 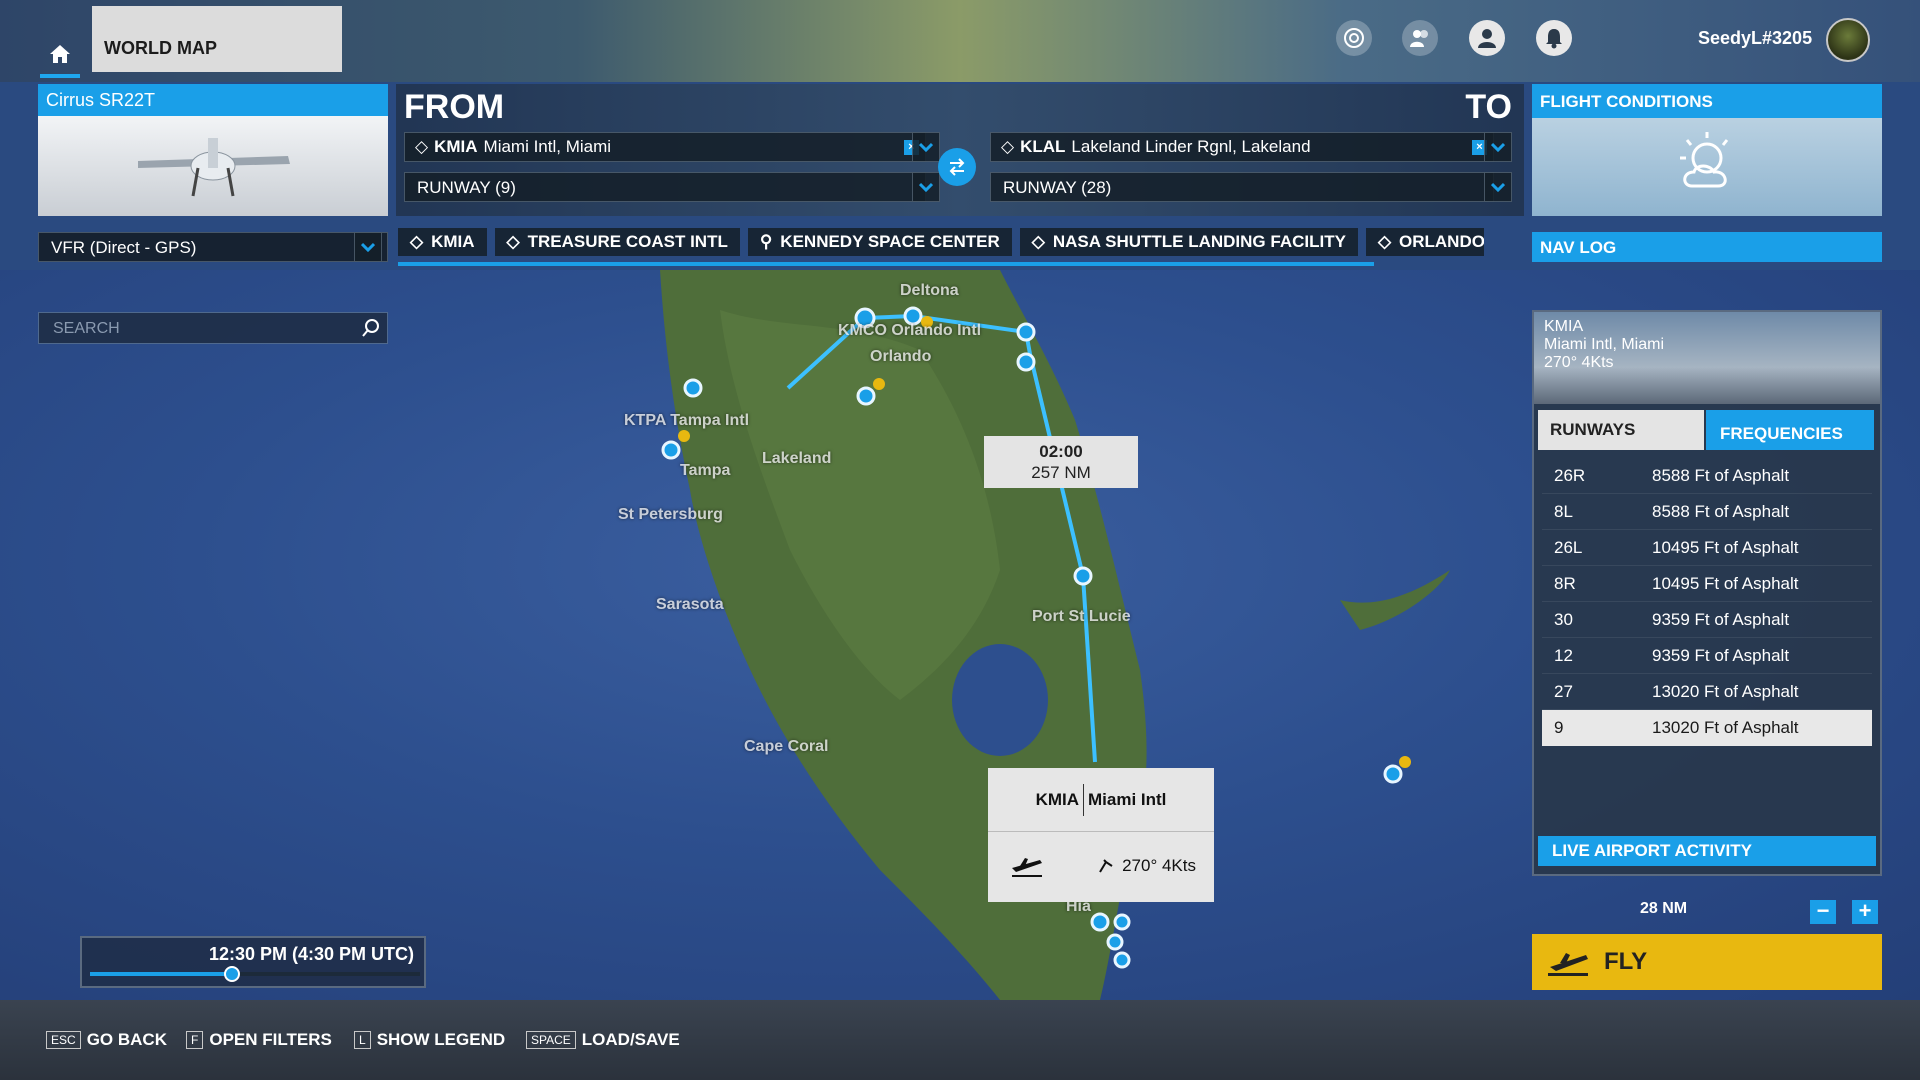 I want to click on zoom-in-button: +, so click(x=1865, y=912).